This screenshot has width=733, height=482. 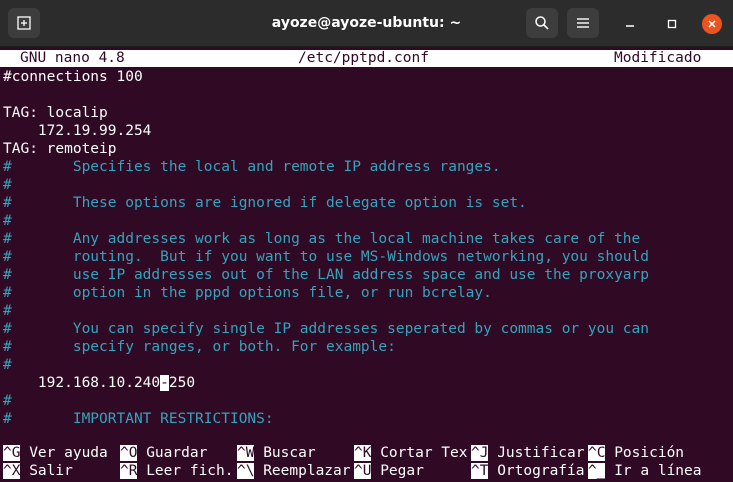 I want to click on shortcut-label: Cortar Tex, so click(x=419, y=453).